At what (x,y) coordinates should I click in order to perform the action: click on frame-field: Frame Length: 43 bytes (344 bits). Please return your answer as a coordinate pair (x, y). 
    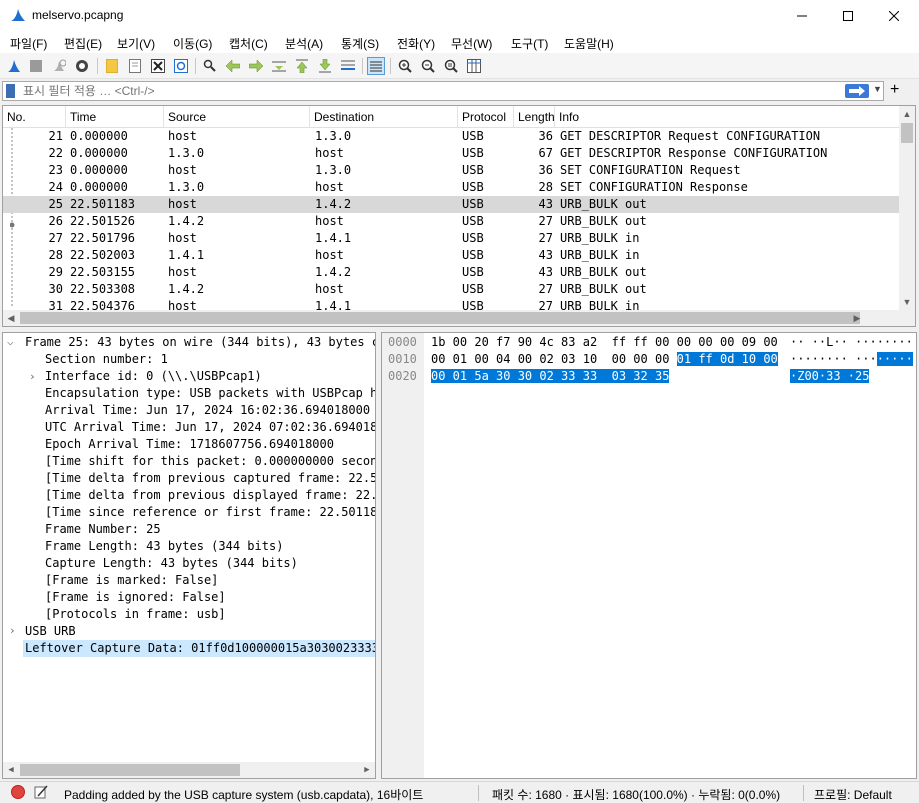
    Looking at the image, I should click on (164, 546).